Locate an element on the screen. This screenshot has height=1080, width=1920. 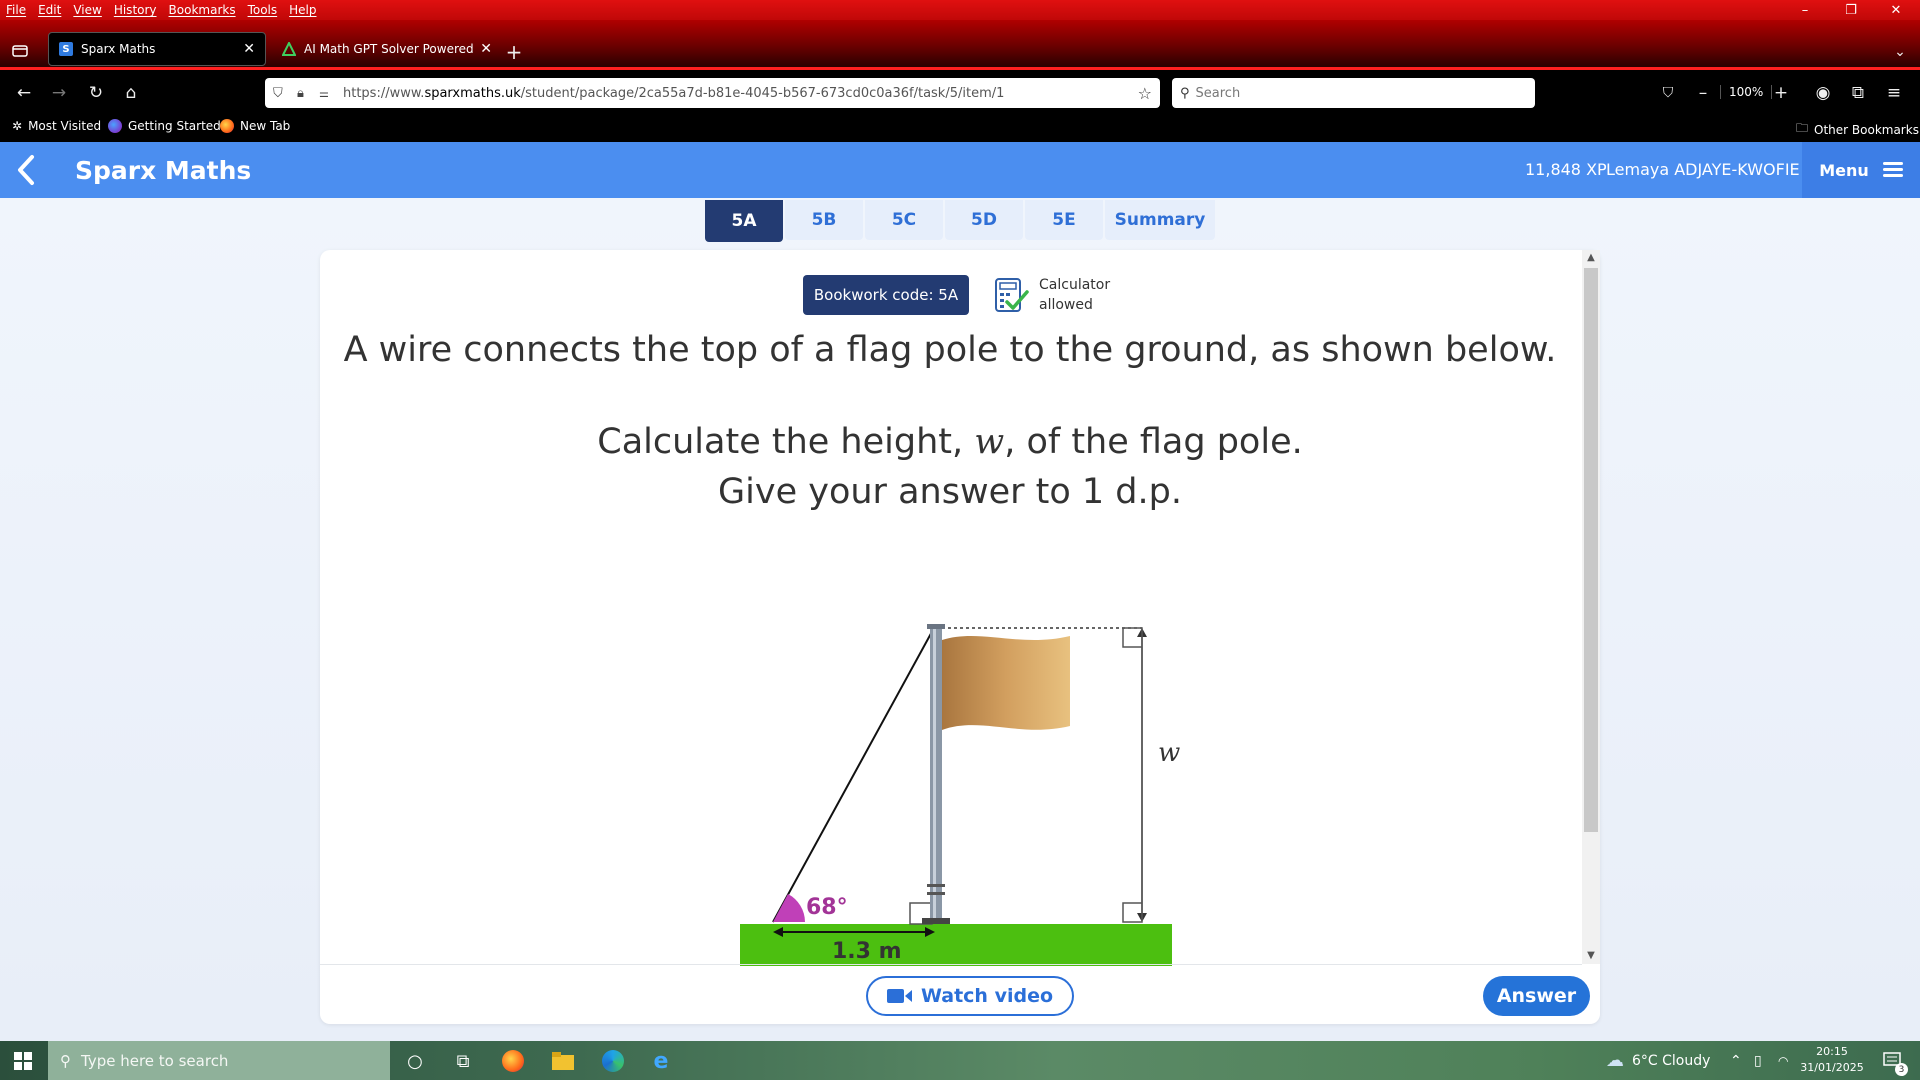
restore-icon: ❐ is located at coordinates (1851, 10).